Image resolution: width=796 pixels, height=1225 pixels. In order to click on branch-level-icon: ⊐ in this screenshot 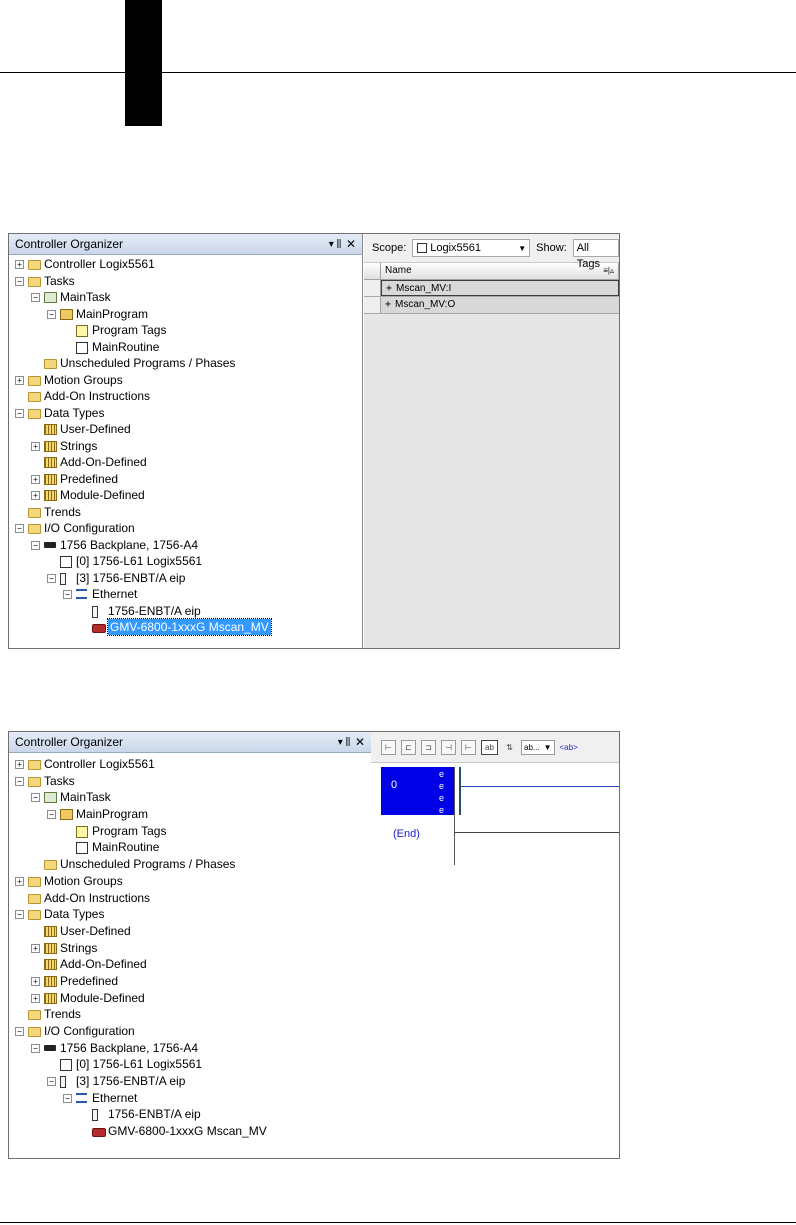, I will do `click(428, 747)`.